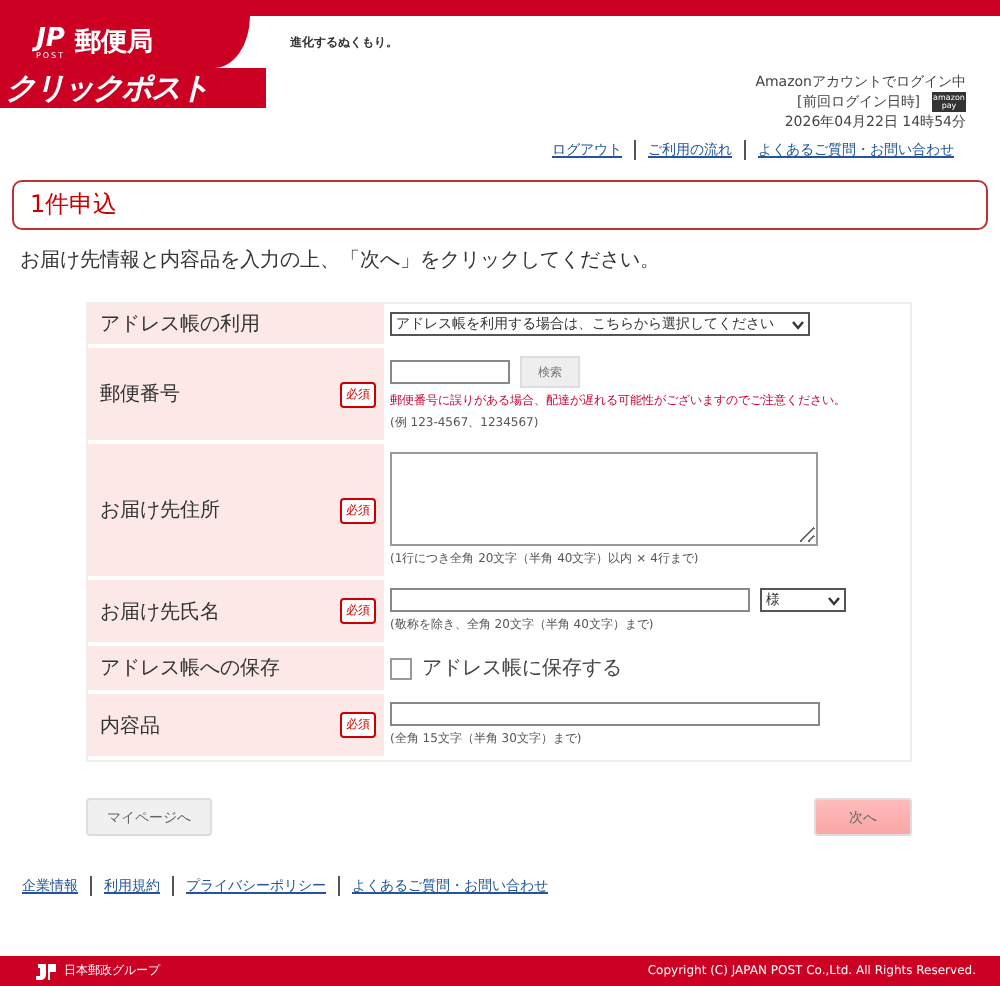 The width and height of the screenshot is (1000, 986). I want to click on field-label: お届け先住所, so click(160, 510).